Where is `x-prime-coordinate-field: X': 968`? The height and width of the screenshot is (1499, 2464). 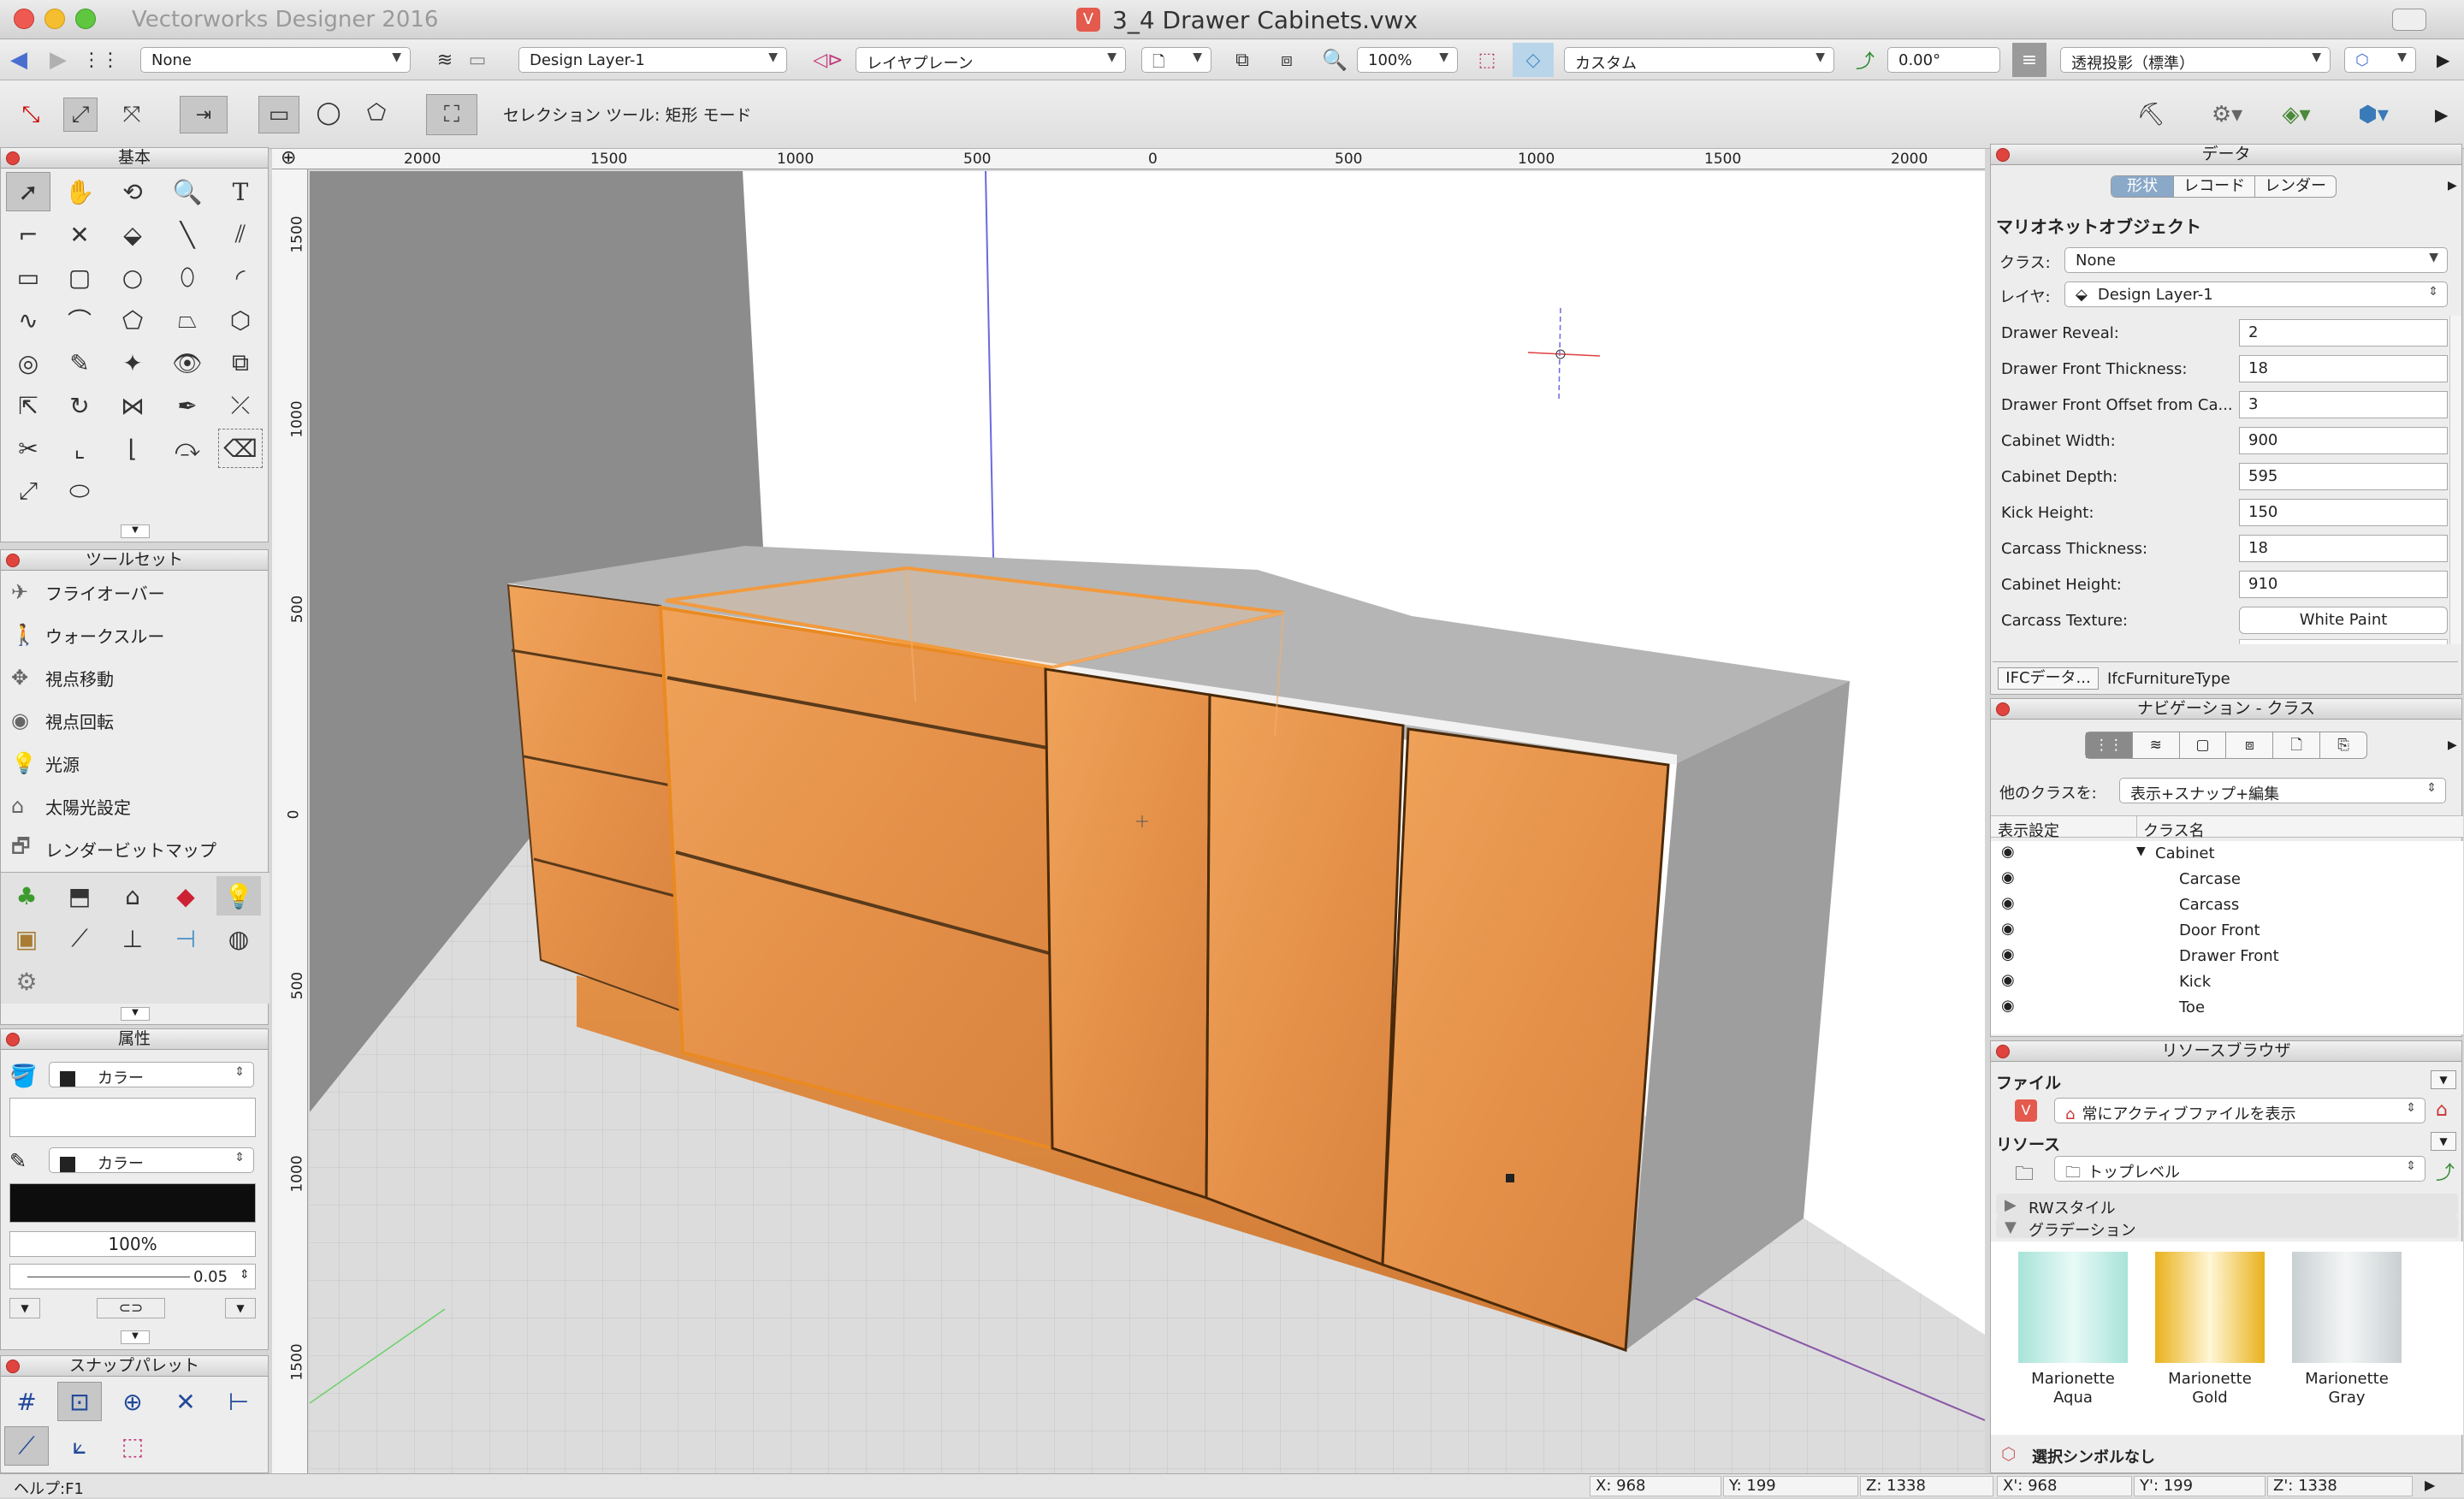
x-prime-coordinate-field: X': 968 is located at coordinates (2064, 1486).